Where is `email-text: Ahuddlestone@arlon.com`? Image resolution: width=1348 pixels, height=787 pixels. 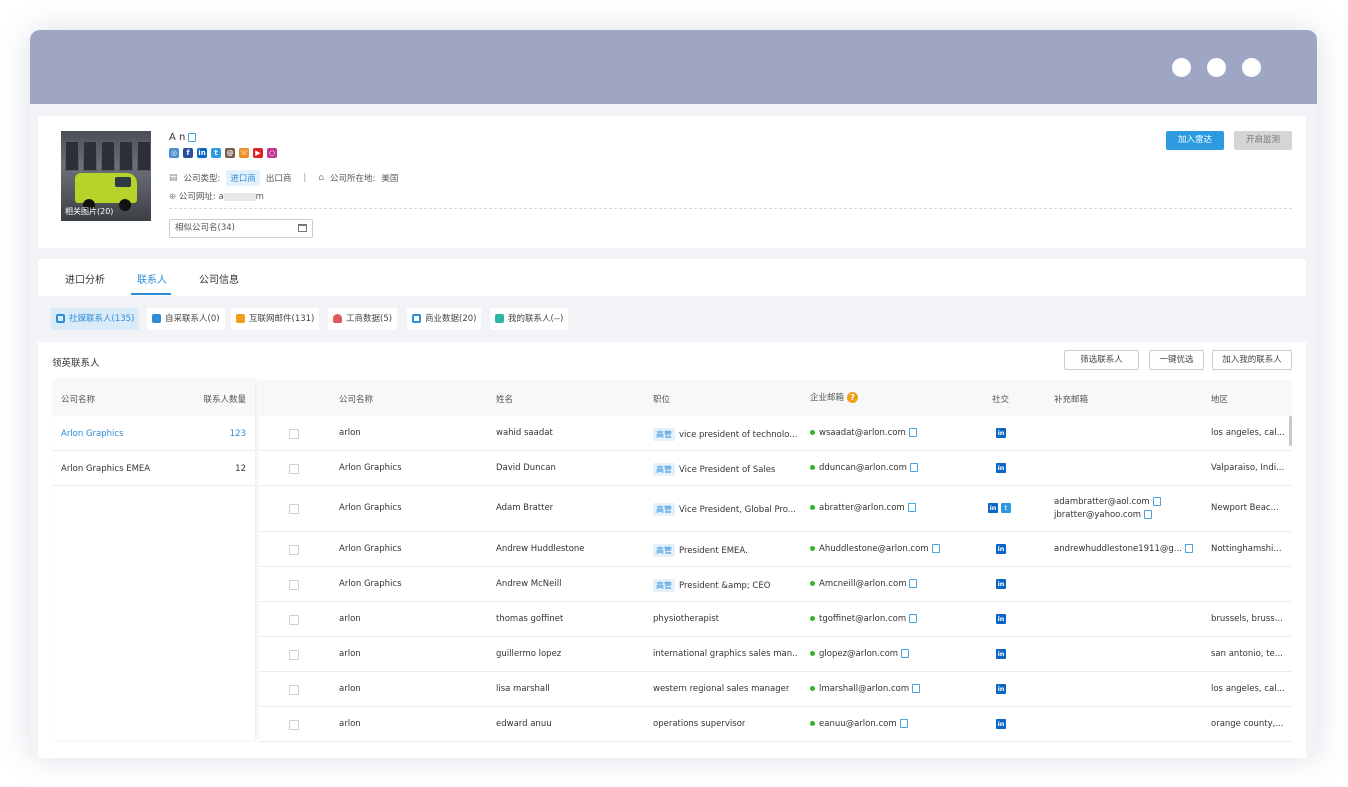
email-text: Ahuddlestone@arlon.com is located at coordinates (874, 549).